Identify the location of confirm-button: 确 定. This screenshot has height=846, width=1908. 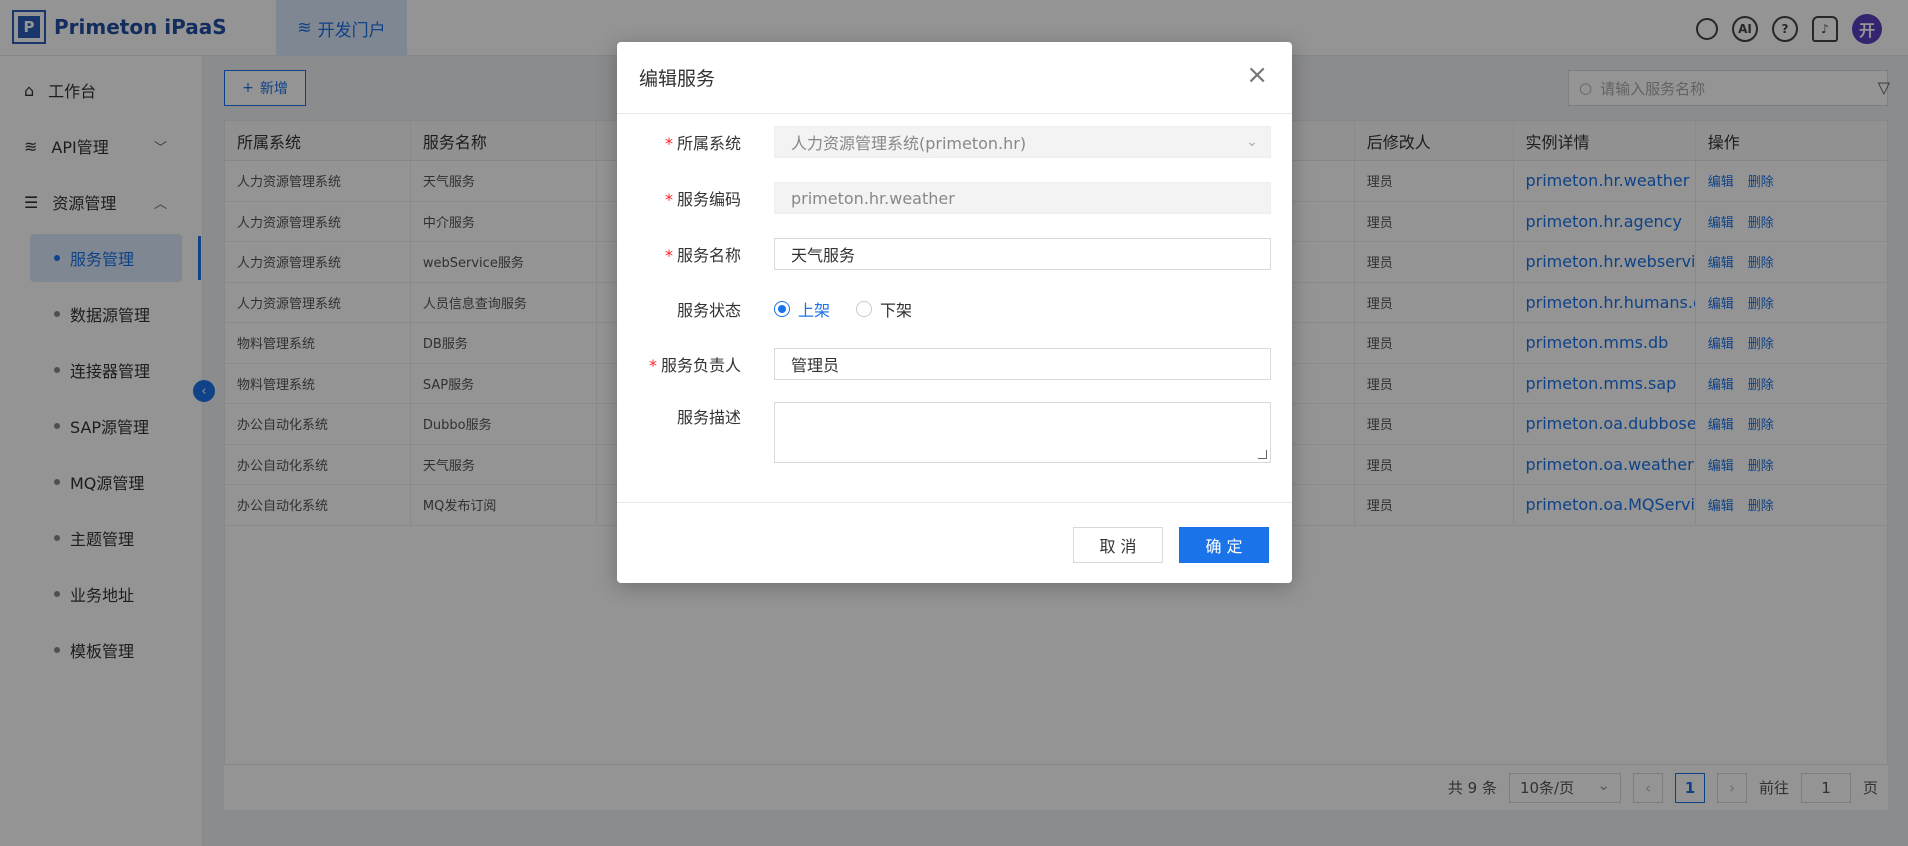
(1224, 545).